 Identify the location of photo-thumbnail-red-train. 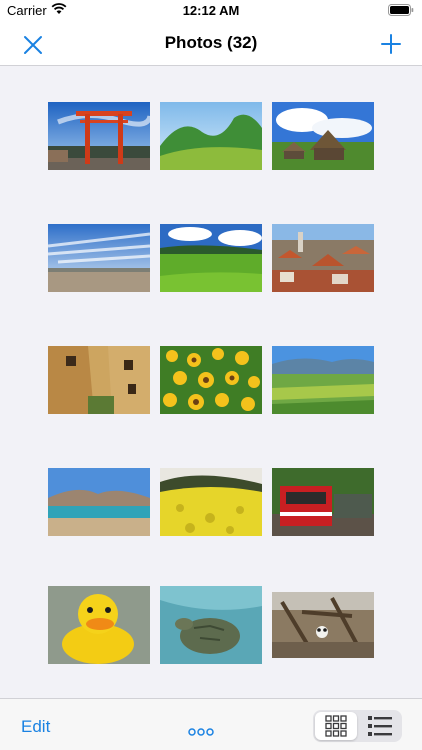
(323, 502).